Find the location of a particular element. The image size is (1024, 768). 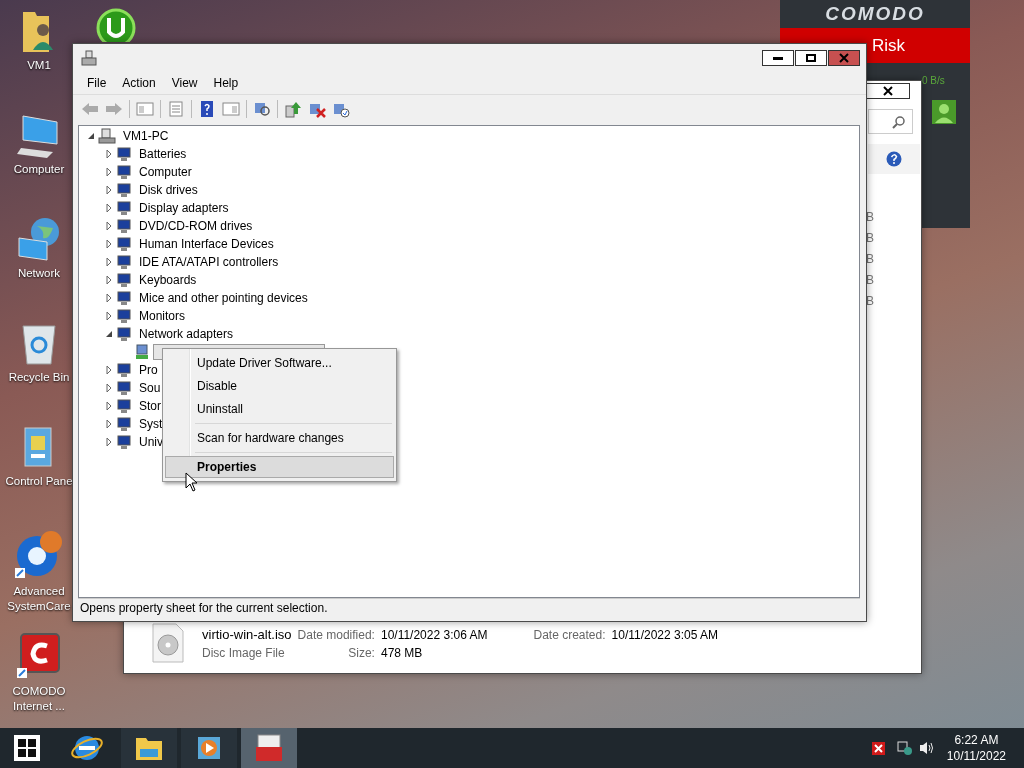

desktop-icon-label: Network is located at coordinates (39, 273).